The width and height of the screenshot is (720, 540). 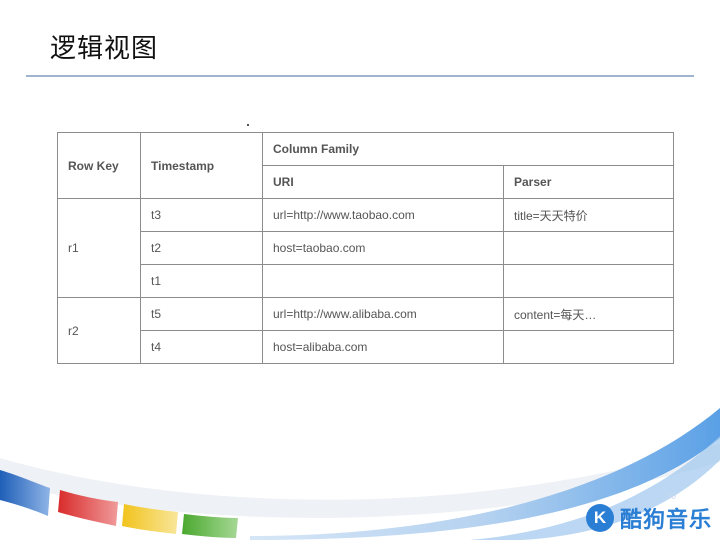 I want to click on uri-cell: host=alibaba.com, so click(x=383, y=347).